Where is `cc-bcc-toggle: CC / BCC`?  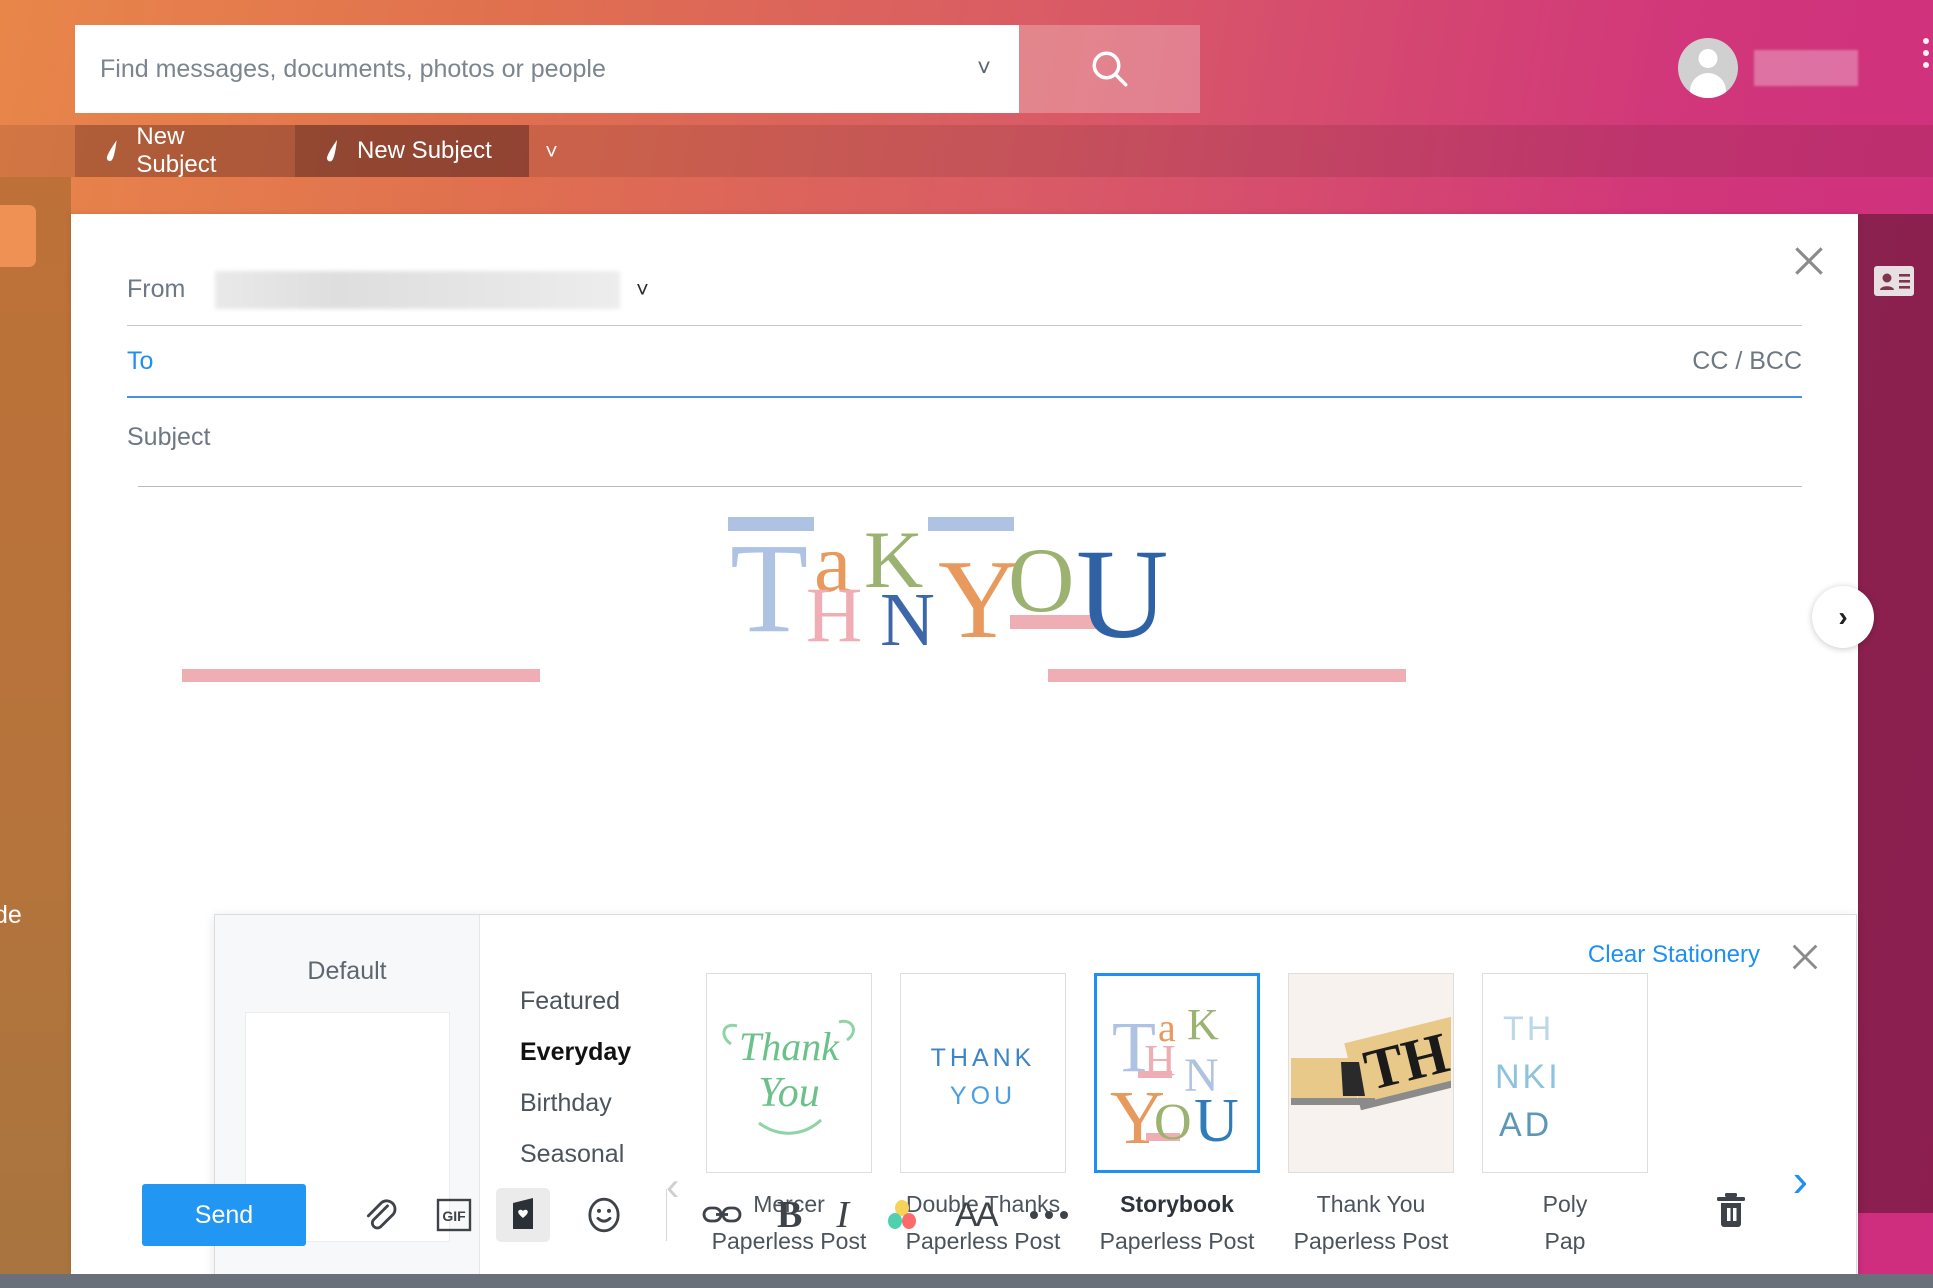 cc-bcc-toggle: CC / BCC is located at coordinates (1747, 361).